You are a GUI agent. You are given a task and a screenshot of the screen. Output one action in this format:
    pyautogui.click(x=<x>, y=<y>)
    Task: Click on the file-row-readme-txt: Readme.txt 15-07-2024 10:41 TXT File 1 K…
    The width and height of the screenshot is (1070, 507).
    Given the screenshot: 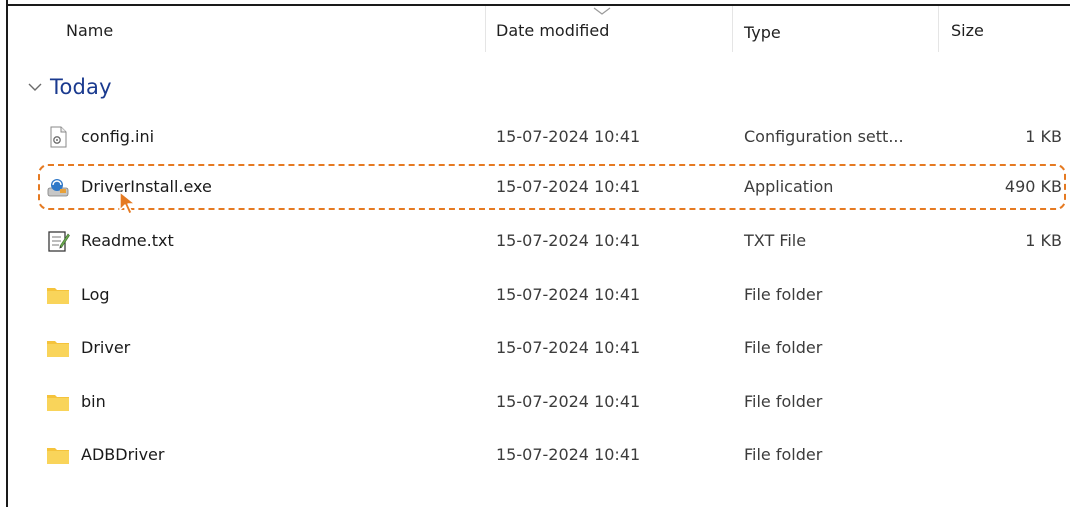 What is the action you would take?
    pyautogui.click(x=539, y=241)
    